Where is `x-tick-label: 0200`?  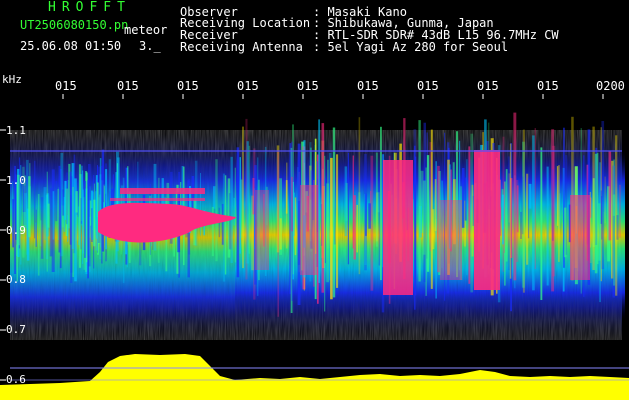 x-tick-label: 0200 is located at coordinates (610, 86).